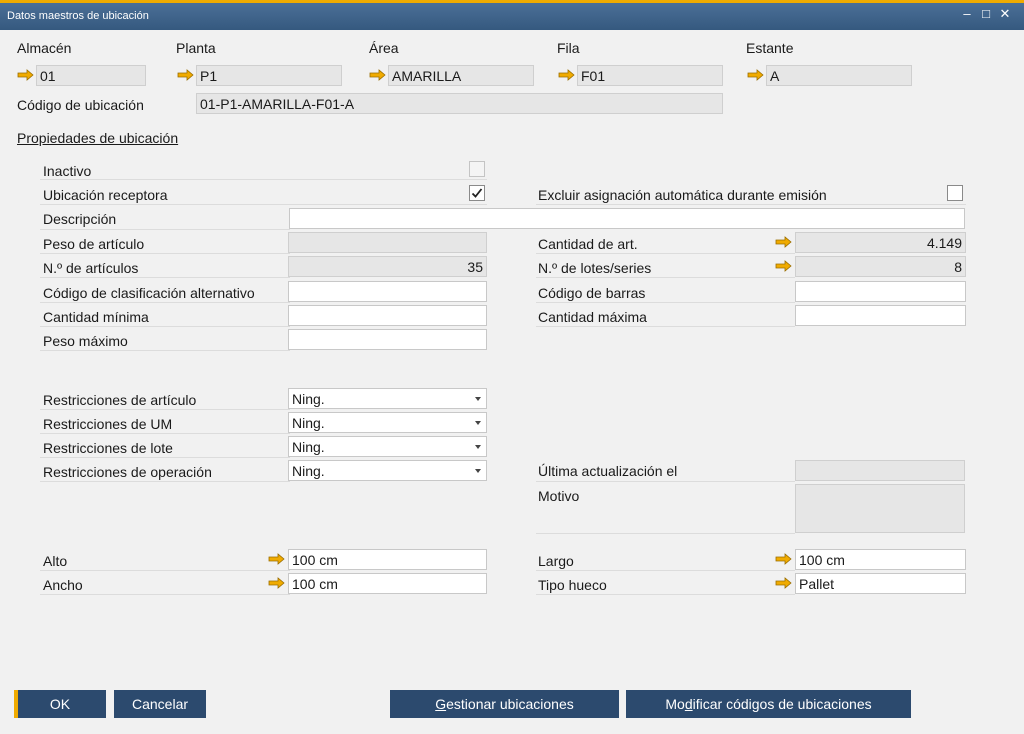  Describe the element at coordinates (608, 471) in the screenshot. I see `ultima-actualizacion-label: Última actualización el` at that location.